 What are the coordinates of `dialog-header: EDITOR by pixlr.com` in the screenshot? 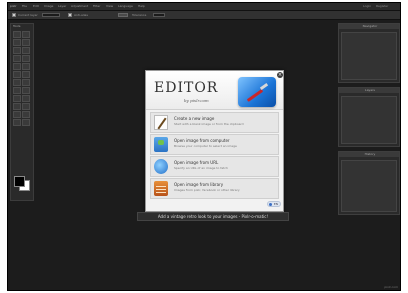 It's located at (214, 90).